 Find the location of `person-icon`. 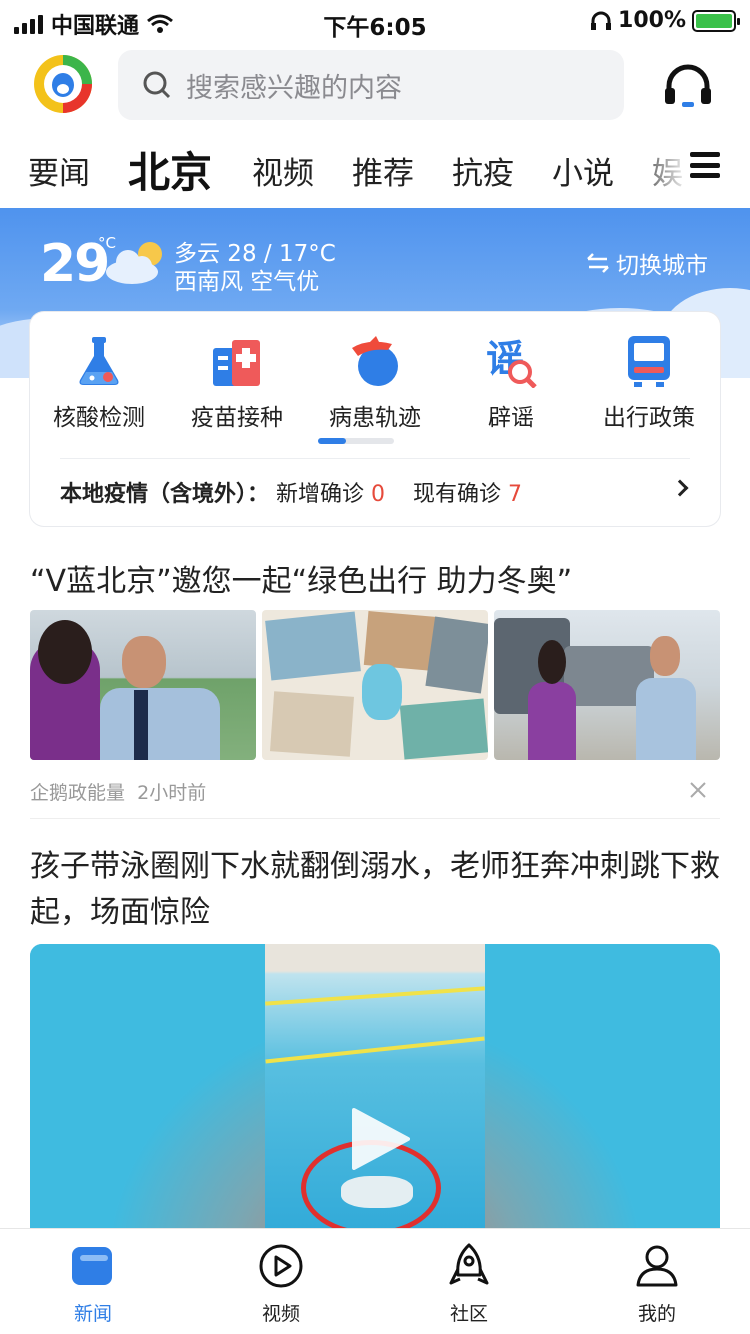

person-icon is located at coordinates (657, 1266).